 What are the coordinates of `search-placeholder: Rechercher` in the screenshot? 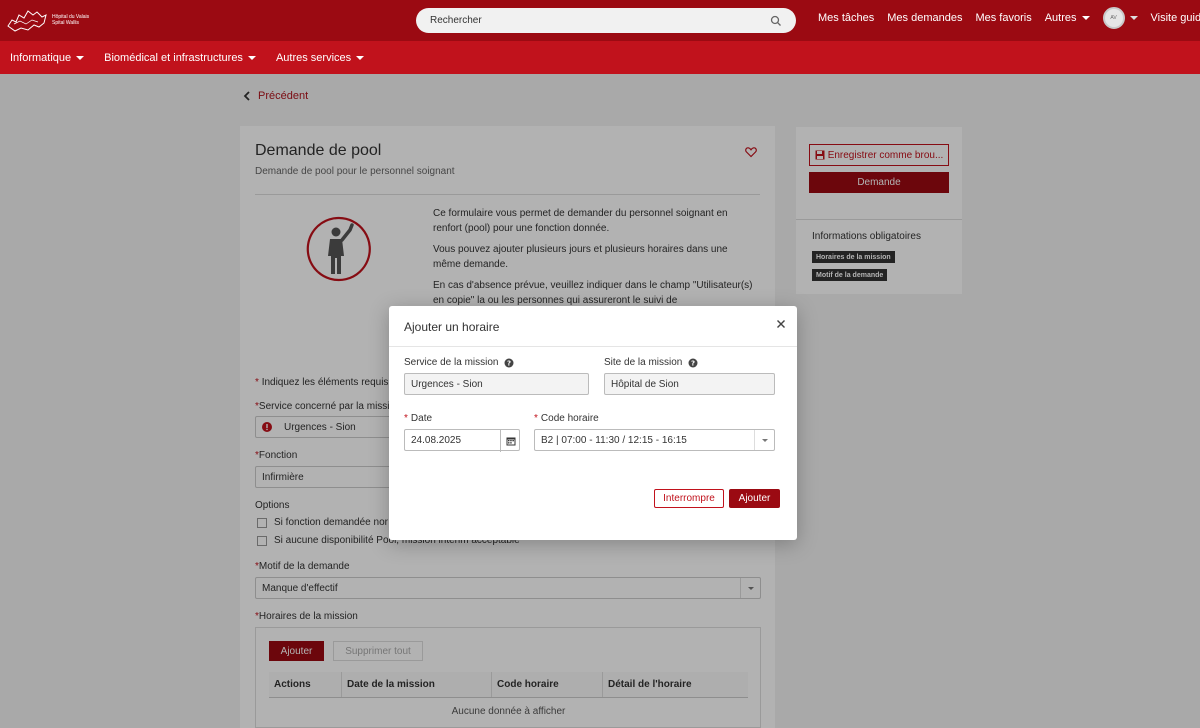 It's located at (456, 20).